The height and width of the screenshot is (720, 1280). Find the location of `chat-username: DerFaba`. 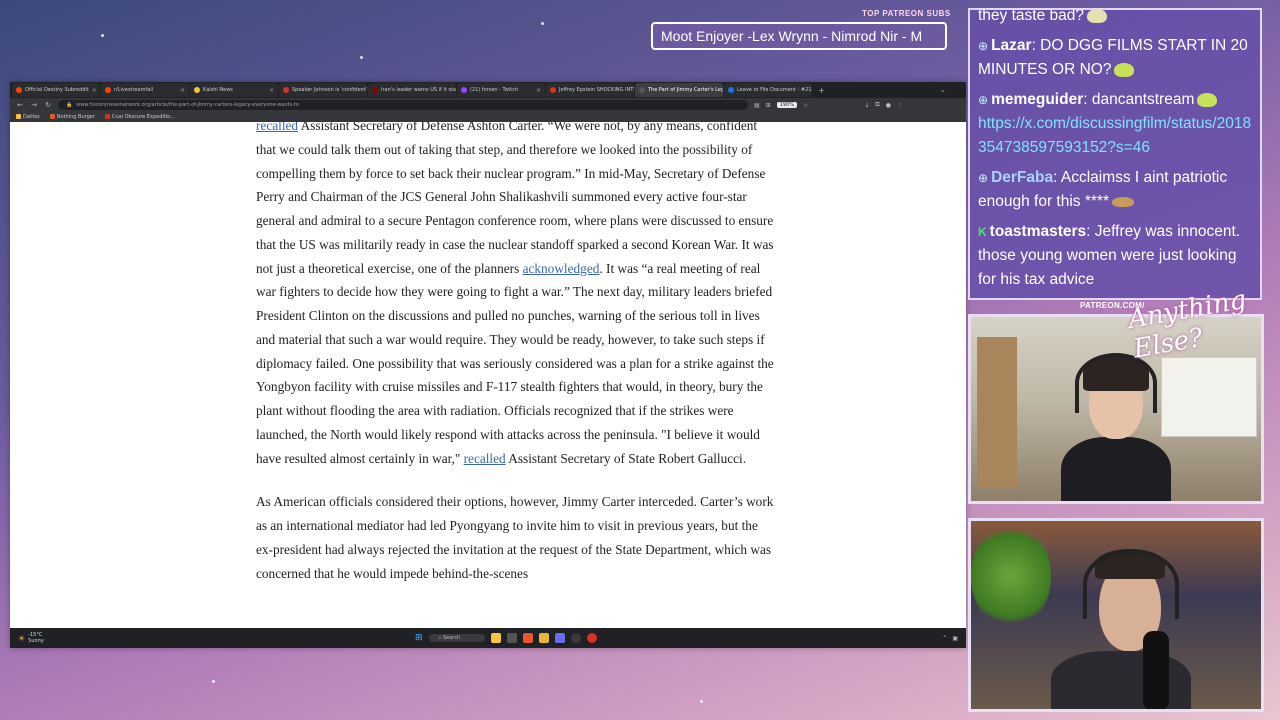

chat-username: DerFaba is located at coordinates (1022, 177).